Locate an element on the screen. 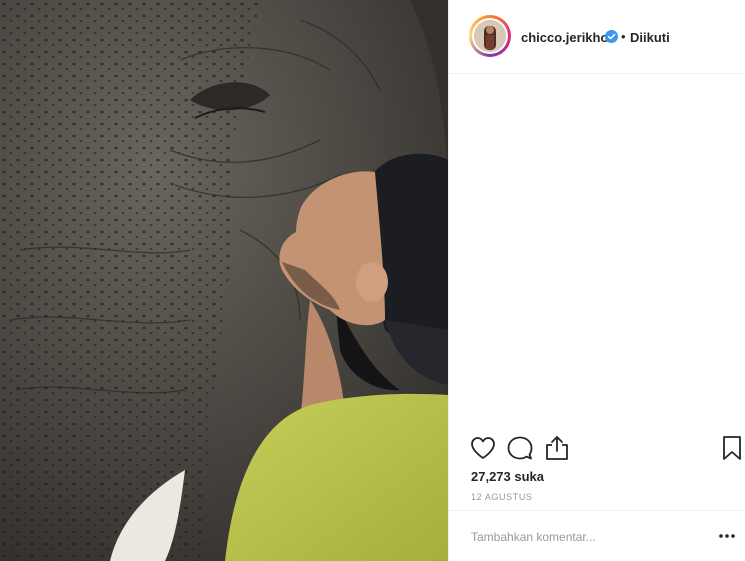 Image resolution: width=745 pixels, height=561 pixels. avatar-image is located at coordinates (490, 36).